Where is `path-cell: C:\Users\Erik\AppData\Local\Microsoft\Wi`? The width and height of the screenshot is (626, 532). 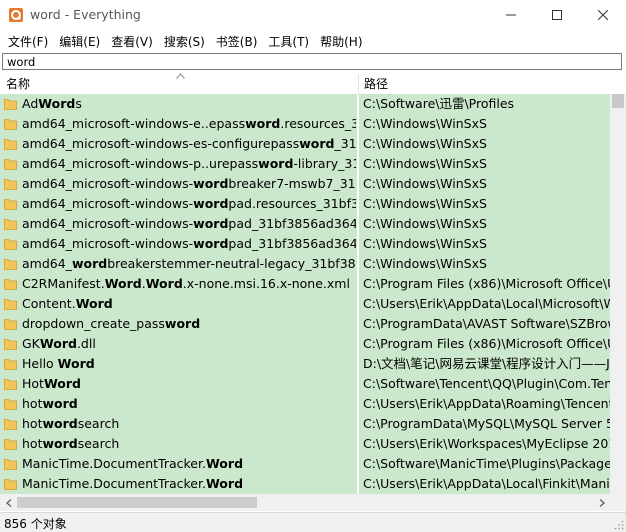 path-cell: C:\Users\Erik\AppData\Local\Microsoft\Wi is located at coordinates (484, 304).